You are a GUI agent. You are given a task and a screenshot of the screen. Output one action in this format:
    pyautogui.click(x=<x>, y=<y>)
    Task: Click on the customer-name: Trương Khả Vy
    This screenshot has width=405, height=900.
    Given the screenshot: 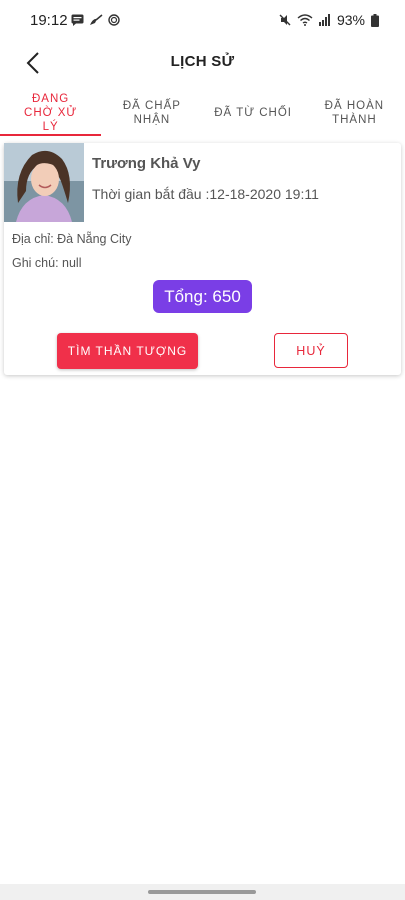 What is the action you would take?
    pyautogui.click(x=146, y=163)
    